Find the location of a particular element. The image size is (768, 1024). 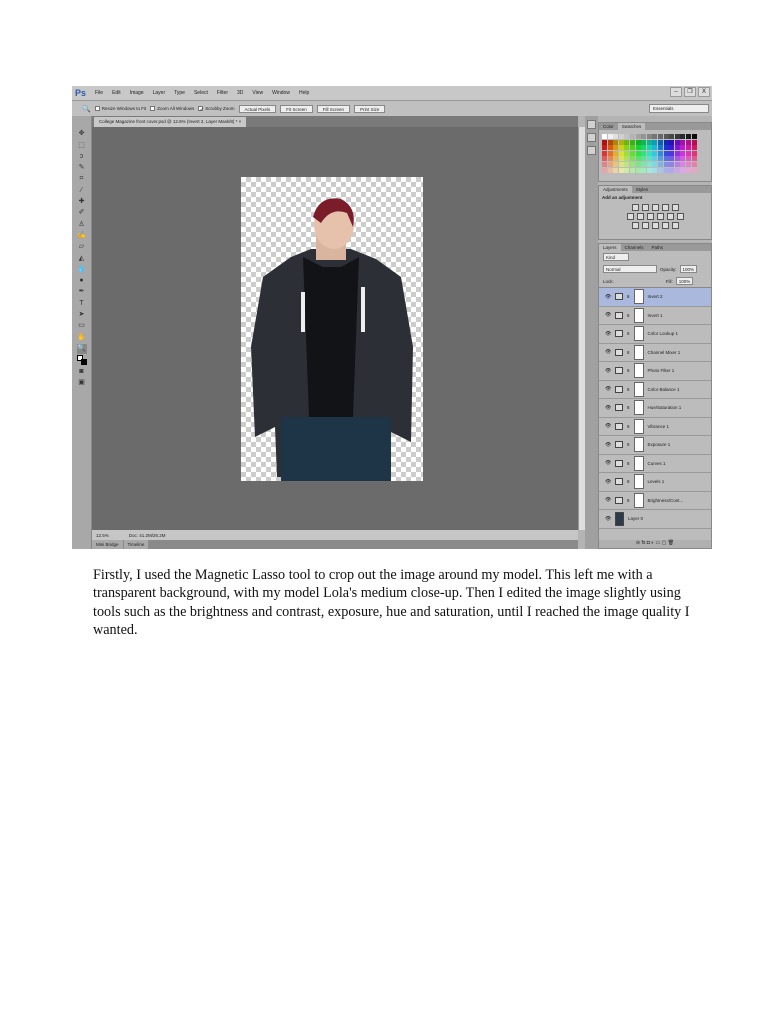

swatch-grid is located at coordinates (655, 153).